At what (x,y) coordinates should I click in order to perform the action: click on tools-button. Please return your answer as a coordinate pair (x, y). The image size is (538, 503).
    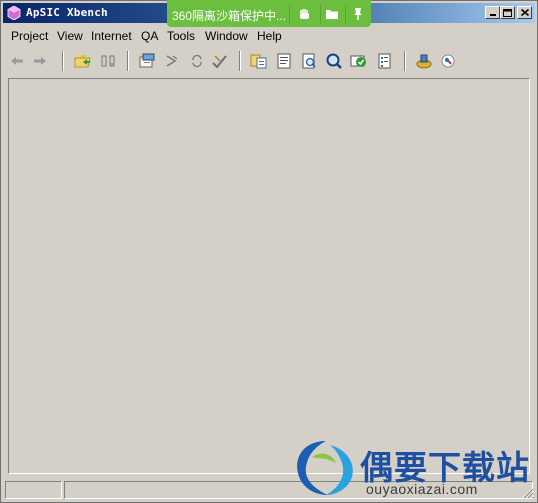
    Looking at the image, I should click on (220, 61).